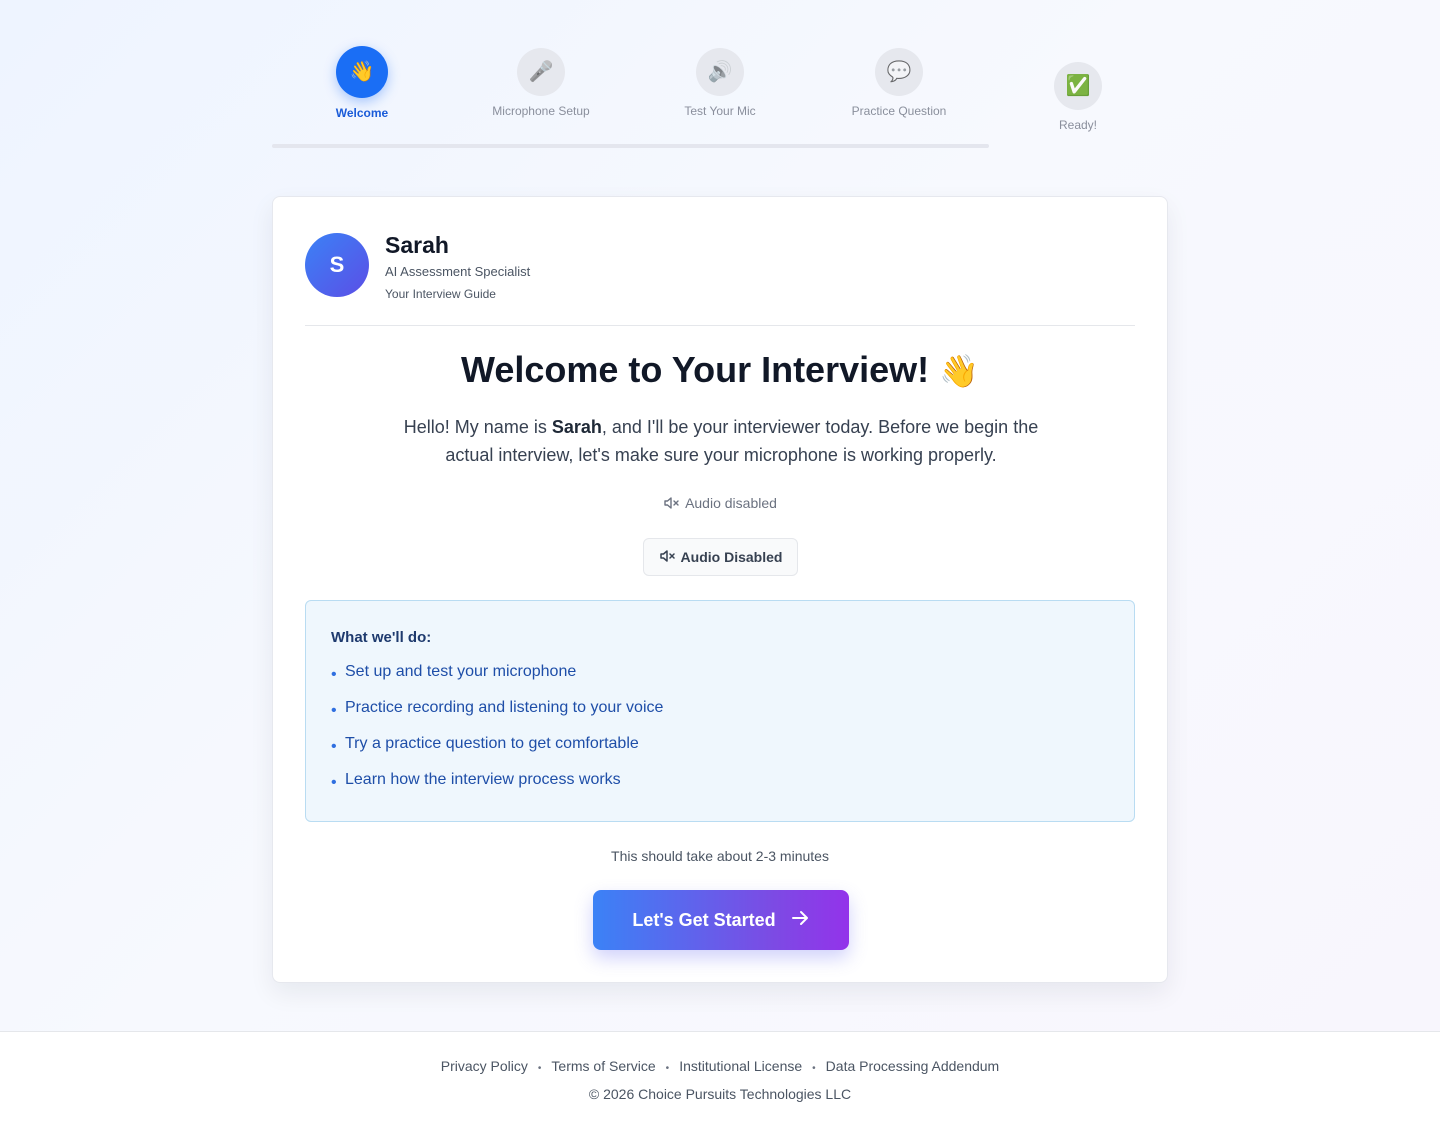 This screenshot has height=1128, width=1440. Describe the element at coordinates (362, 113) in the screenshot. I see `step-label: Welcome` at that location.